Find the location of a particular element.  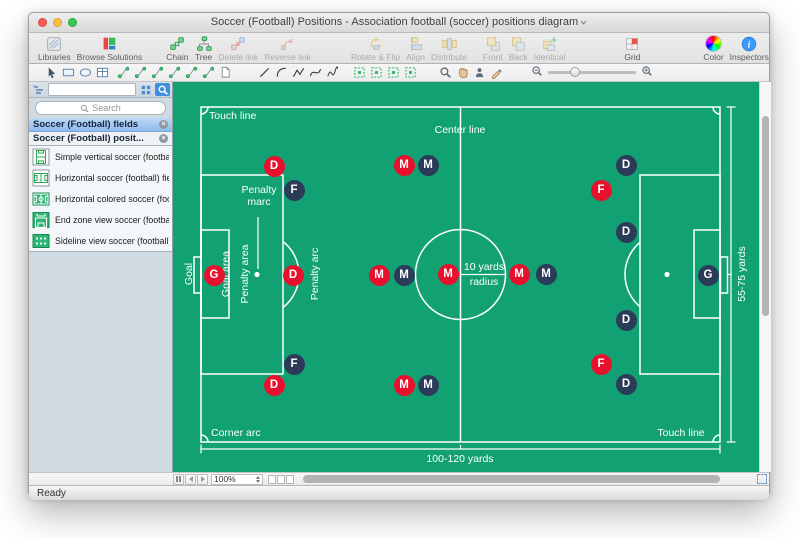

pane-splitter-handle is located at coordinates (178, 479).